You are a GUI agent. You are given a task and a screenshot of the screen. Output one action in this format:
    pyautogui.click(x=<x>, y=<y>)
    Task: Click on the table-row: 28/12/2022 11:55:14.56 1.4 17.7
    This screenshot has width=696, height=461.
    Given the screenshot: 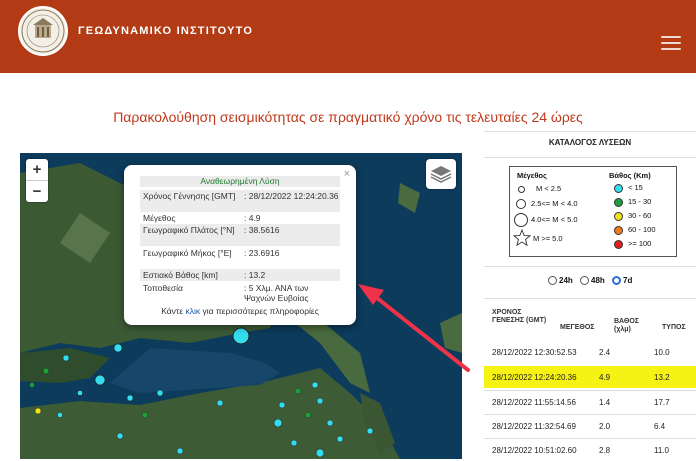 What is the action you would take?
    pyautogui.click(x=590, y=402)
    